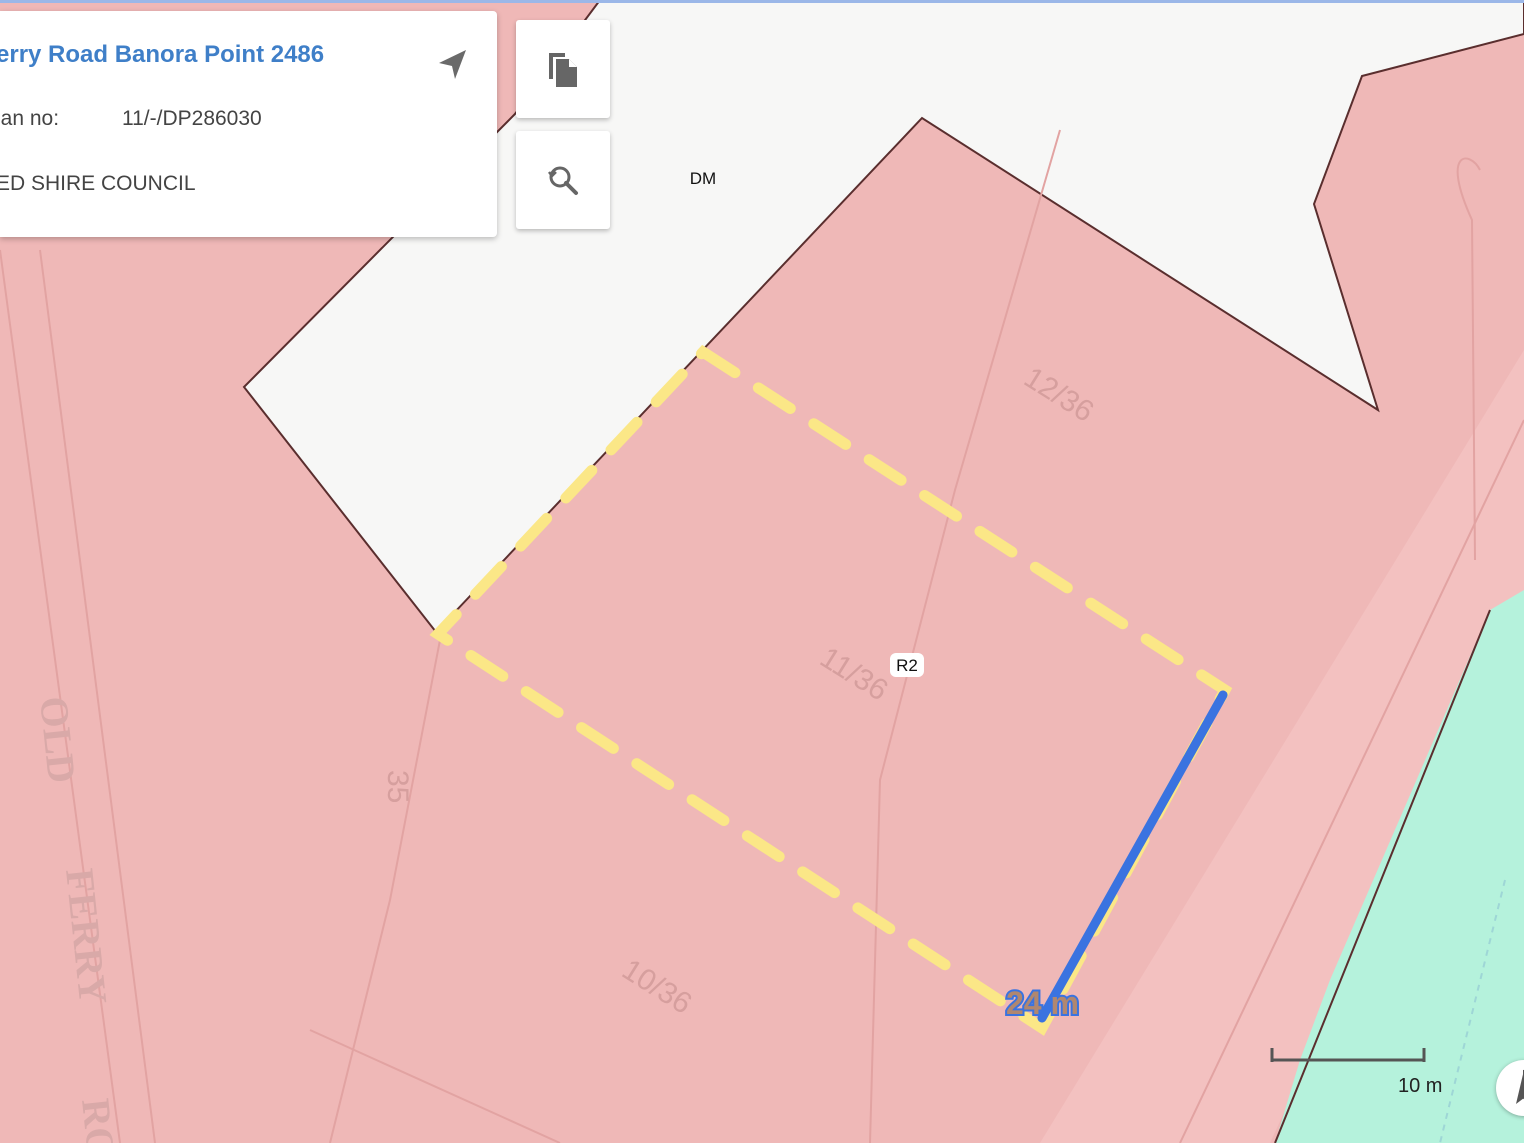 This screenshot has width=1524, height=1143. Describe the element at coordinates (30, 118) in the screenshot. I see `plan-no-label: lan no:` at that location.